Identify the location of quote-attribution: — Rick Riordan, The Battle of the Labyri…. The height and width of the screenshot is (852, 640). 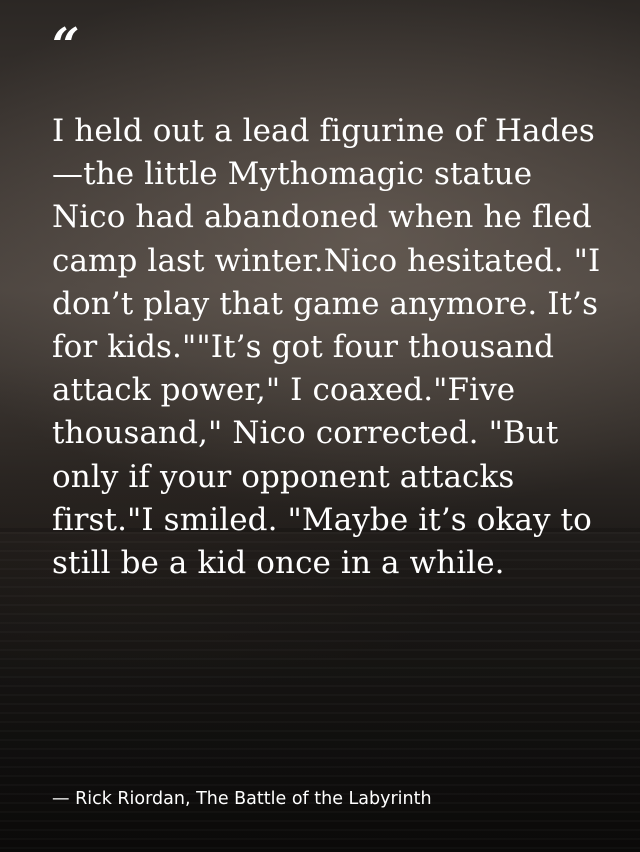
(242, 799).